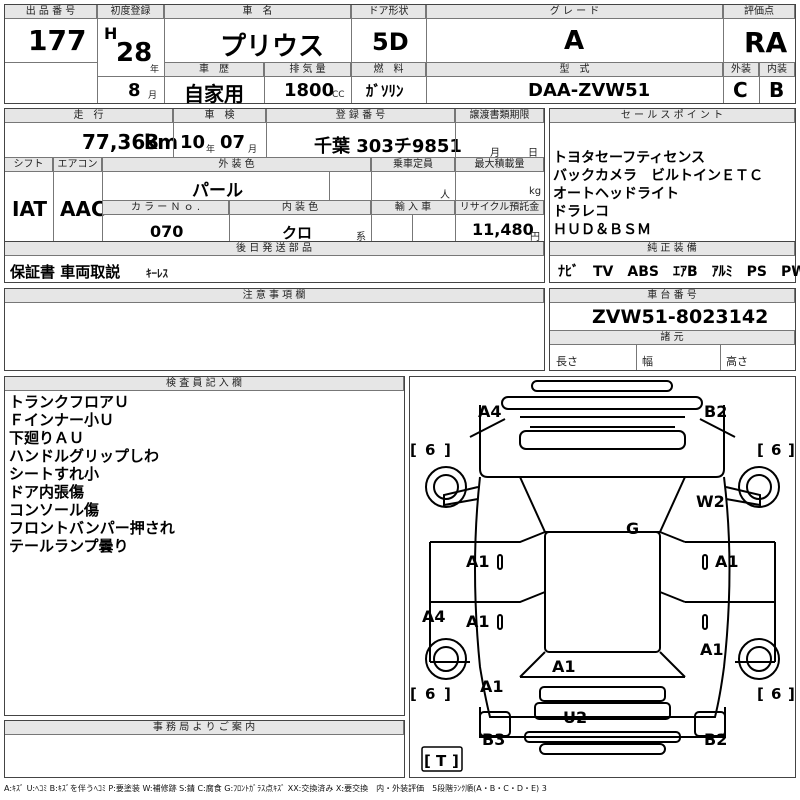  What do you see at coordinates (447, 694) in the screenshot?
I see `tire-lr-bracket-close: ]` at bounding box center [447, 694].